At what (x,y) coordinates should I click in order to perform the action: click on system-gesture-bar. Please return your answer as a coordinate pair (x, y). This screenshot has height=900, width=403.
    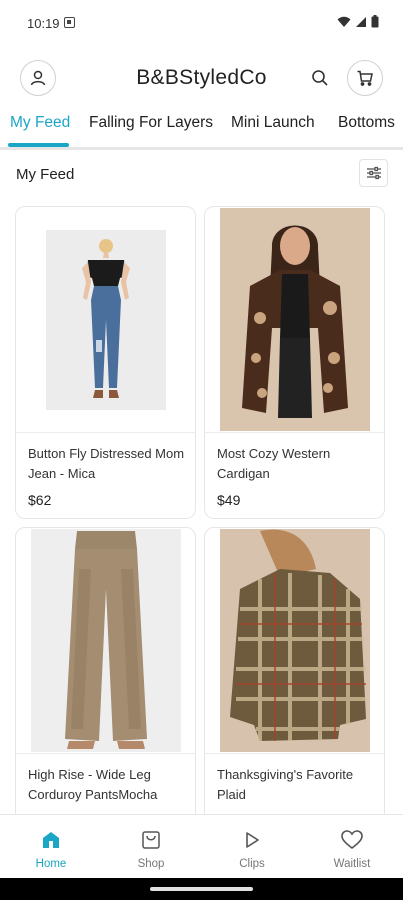
    Looking at the image, I should click on (201, 889).